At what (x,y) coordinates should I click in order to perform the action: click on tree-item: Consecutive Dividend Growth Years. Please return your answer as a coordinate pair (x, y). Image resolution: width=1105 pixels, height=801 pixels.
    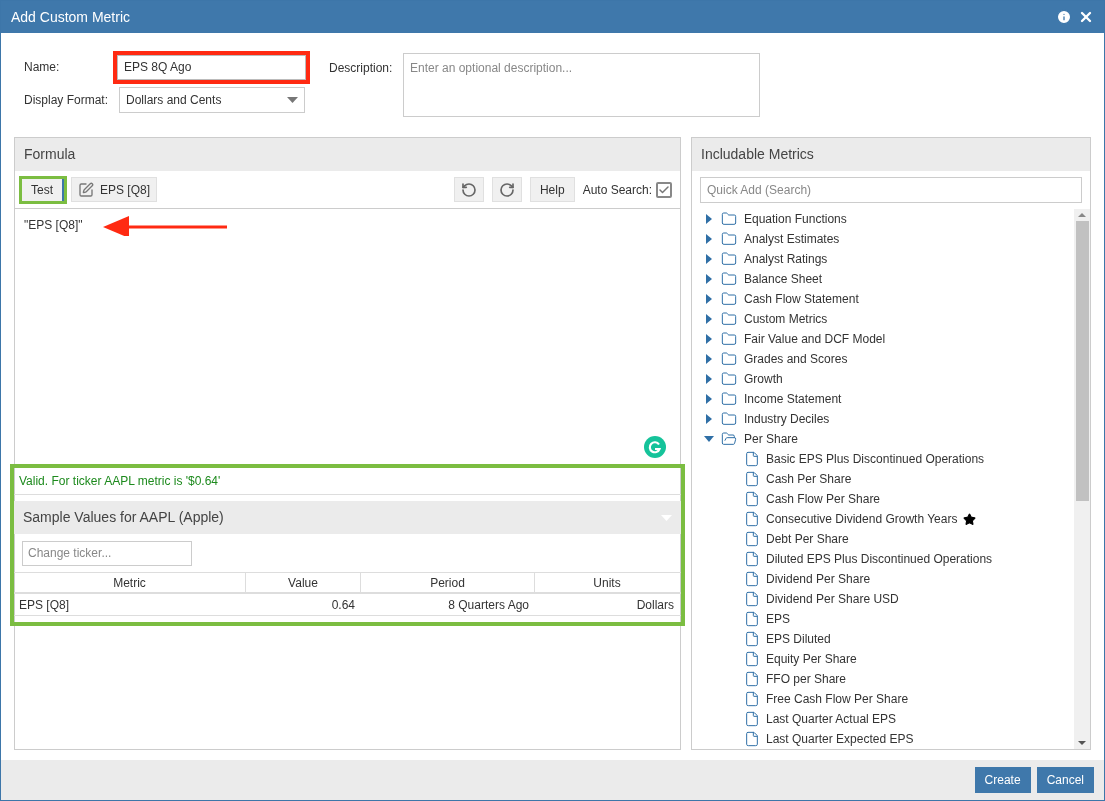
    Looking at the image, I should click on (889, 519).